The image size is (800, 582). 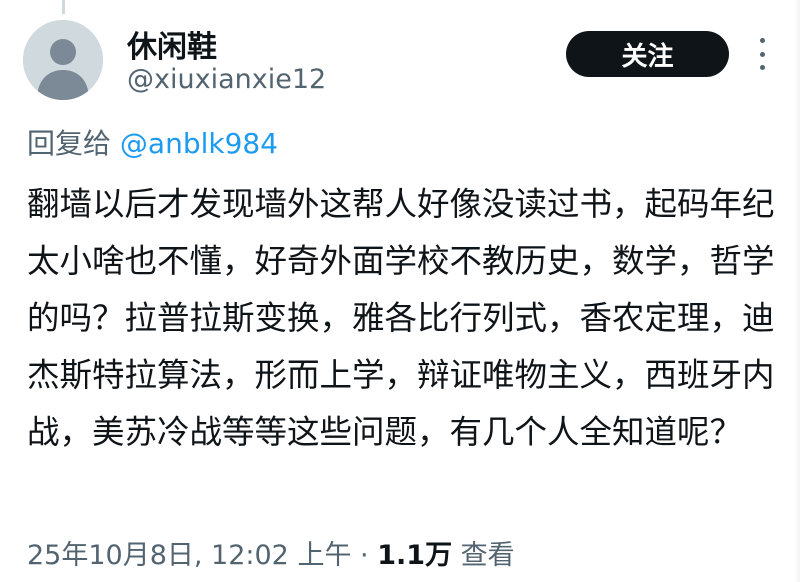 I want to click on views-label: 查看, so click(x=487, y=555).